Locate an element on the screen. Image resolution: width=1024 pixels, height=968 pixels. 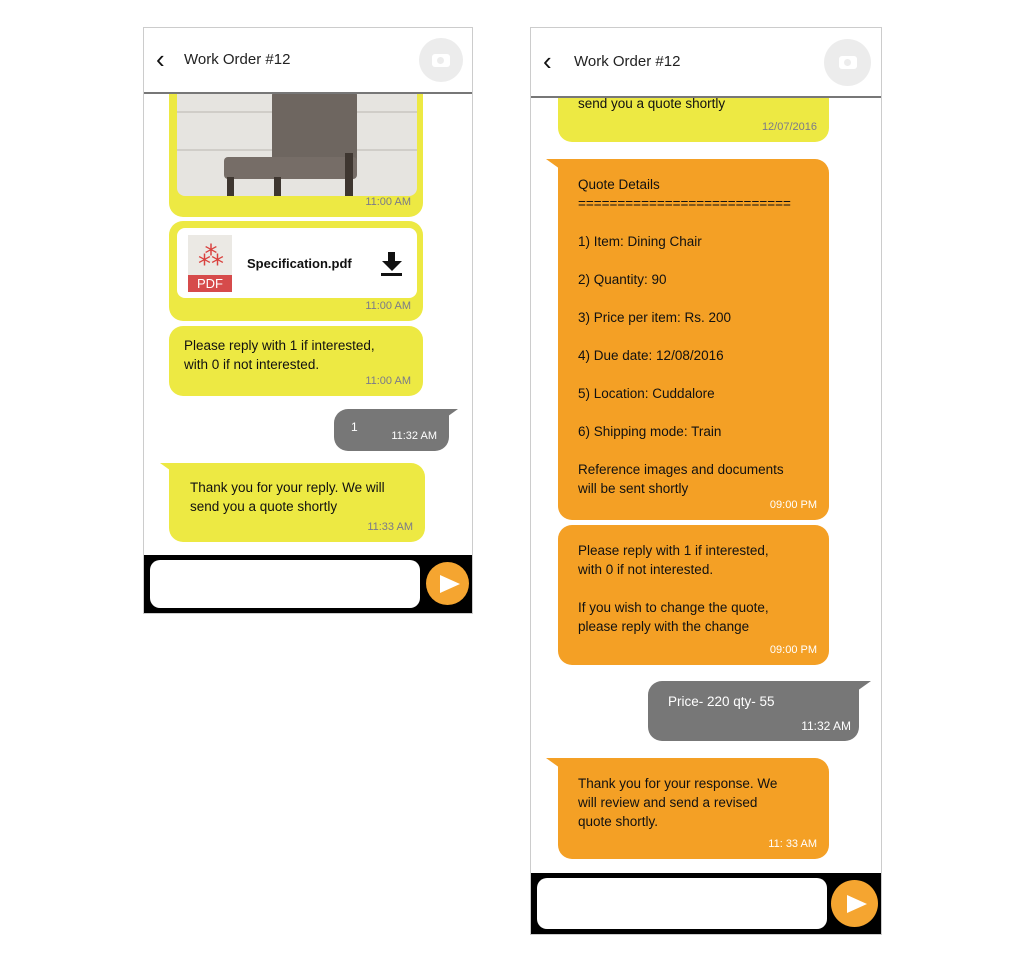
file-card: ⁂ PDF Specification.pdf is located at coordinates (297, 263).